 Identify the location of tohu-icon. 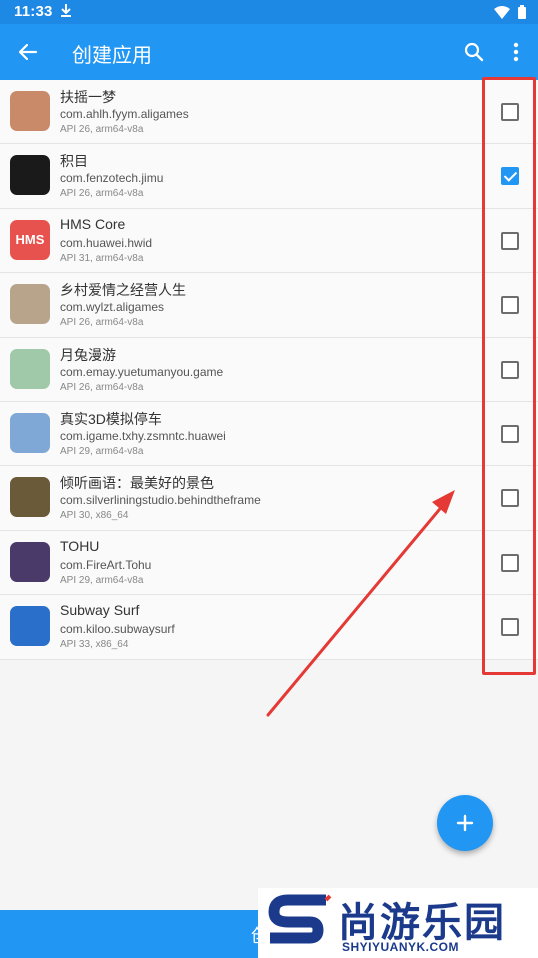
(30, 561).